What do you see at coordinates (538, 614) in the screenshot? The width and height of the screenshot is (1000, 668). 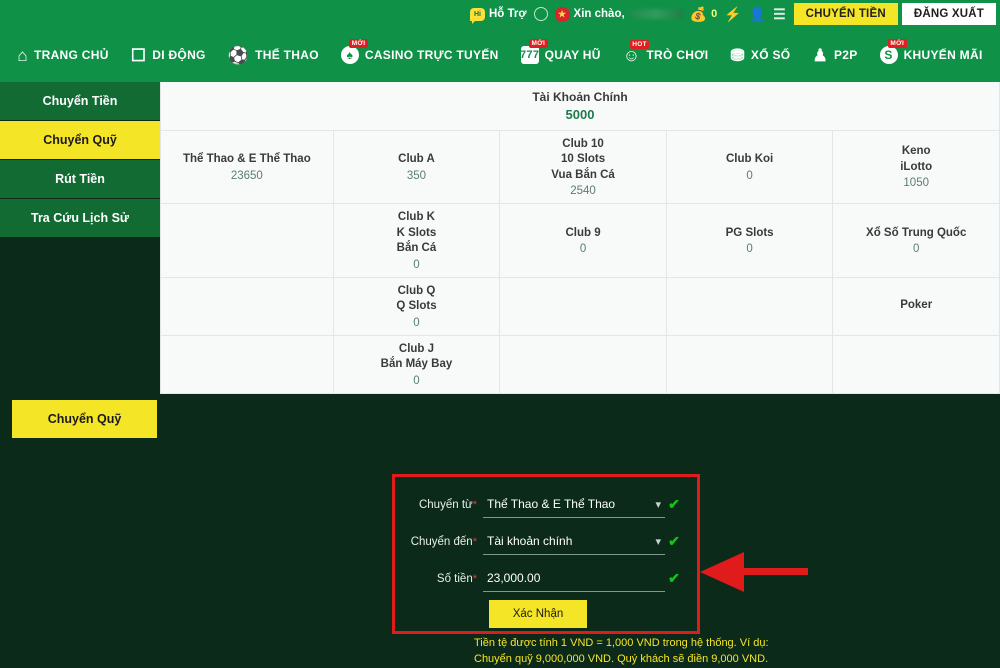 I see `confirm-button: Xác Nhận` at bounding box center [538, 614].